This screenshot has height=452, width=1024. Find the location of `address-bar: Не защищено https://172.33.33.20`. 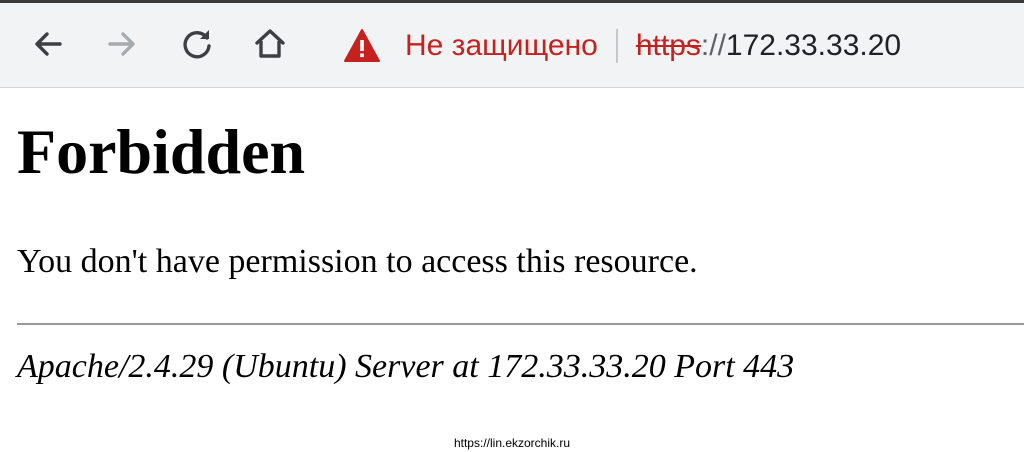

address-bar: Не защищено https://172.33.33.20 is located at coordinates (622, 46).